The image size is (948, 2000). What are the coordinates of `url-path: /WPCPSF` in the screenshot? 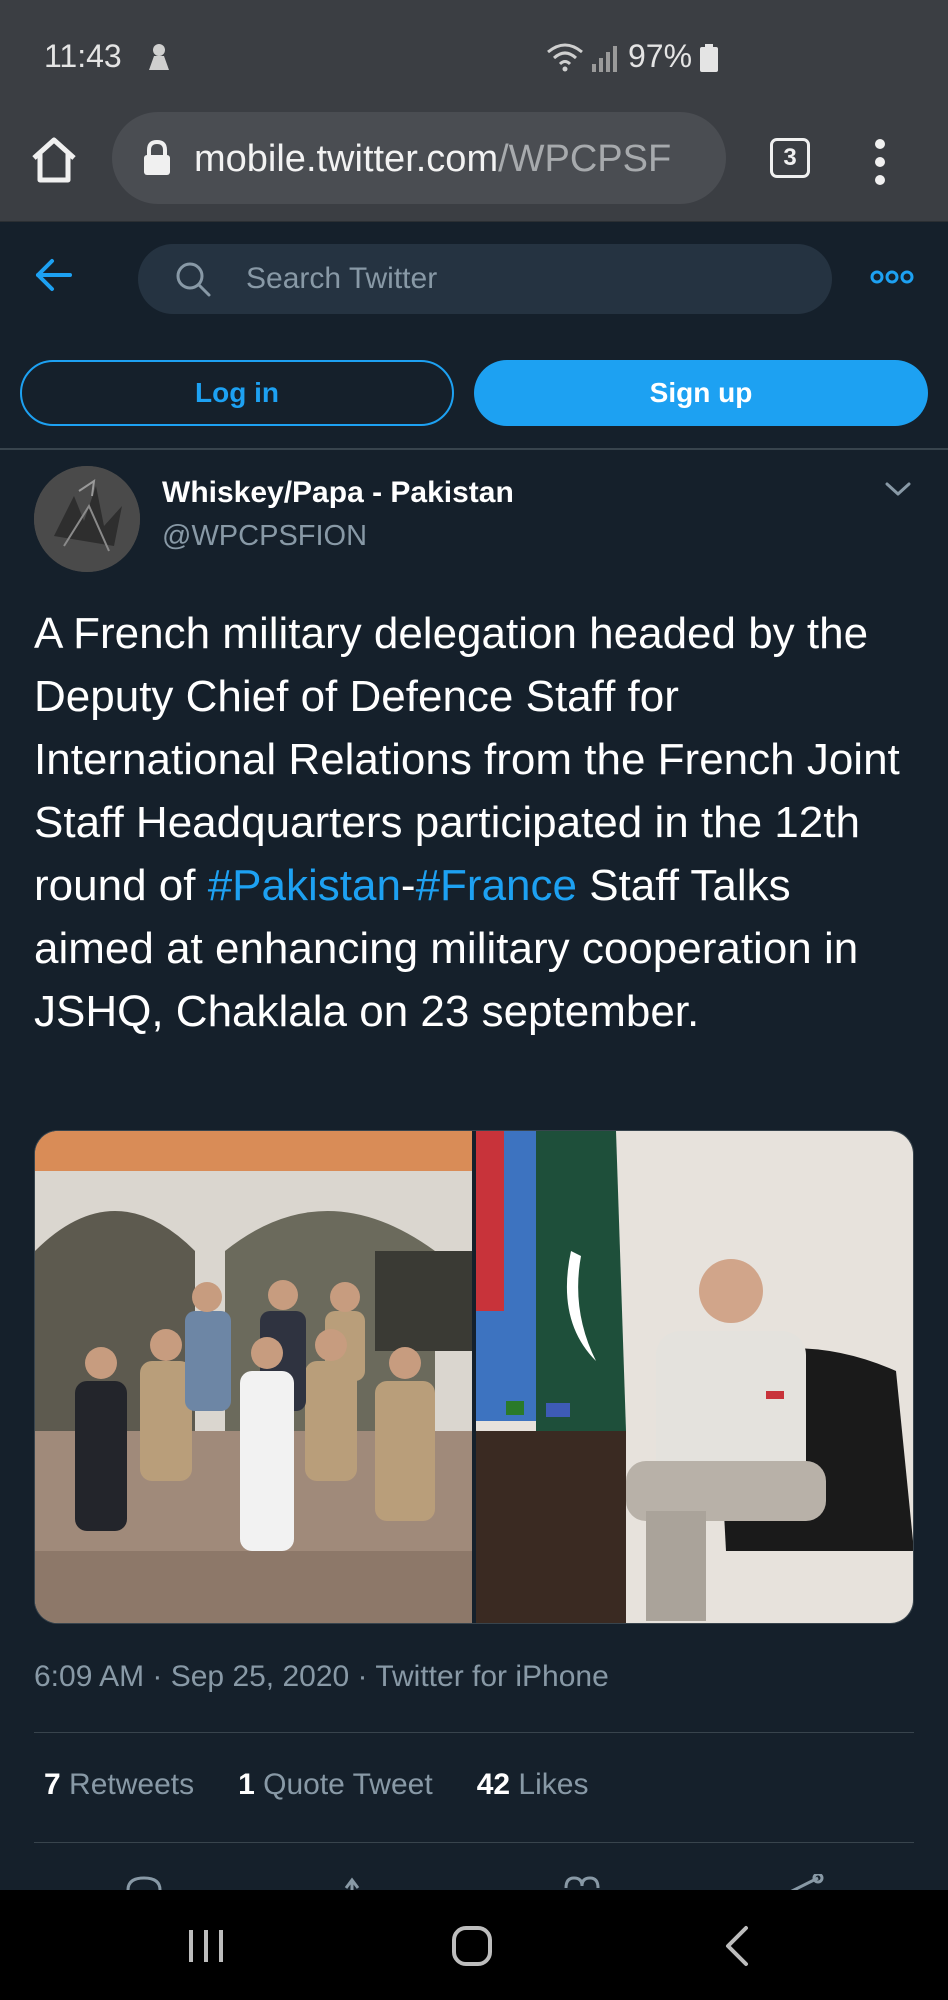 It's located at (585, 159).